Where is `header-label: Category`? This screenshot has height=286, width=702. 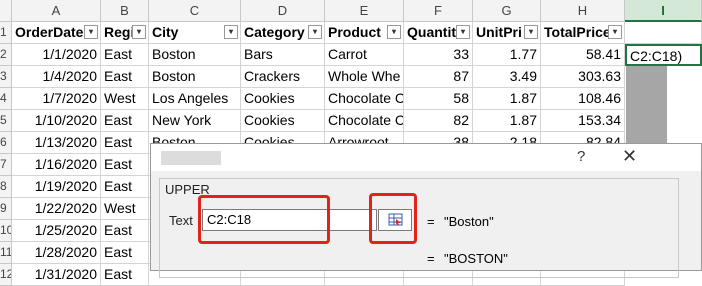 header-label: Category is located at coordinates (274, 32).